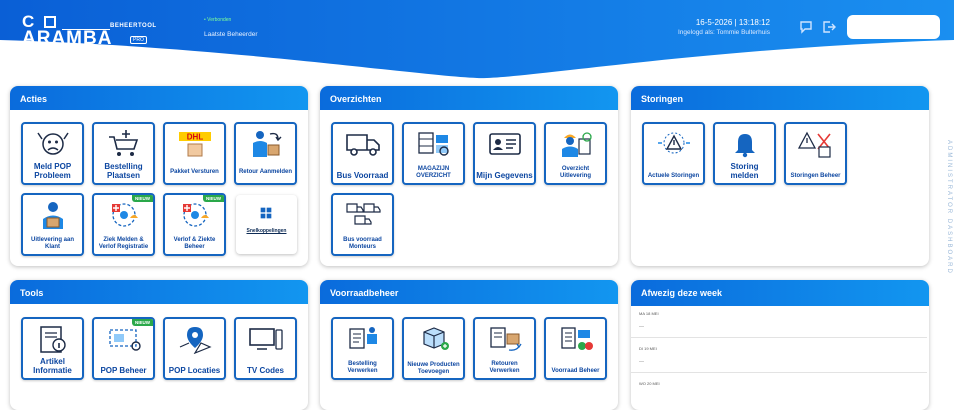 The width and height of the screenshot is (954, 410). I want to click on tile-retour-aanmelden: Retour Aanmelden, so click(265, 153).